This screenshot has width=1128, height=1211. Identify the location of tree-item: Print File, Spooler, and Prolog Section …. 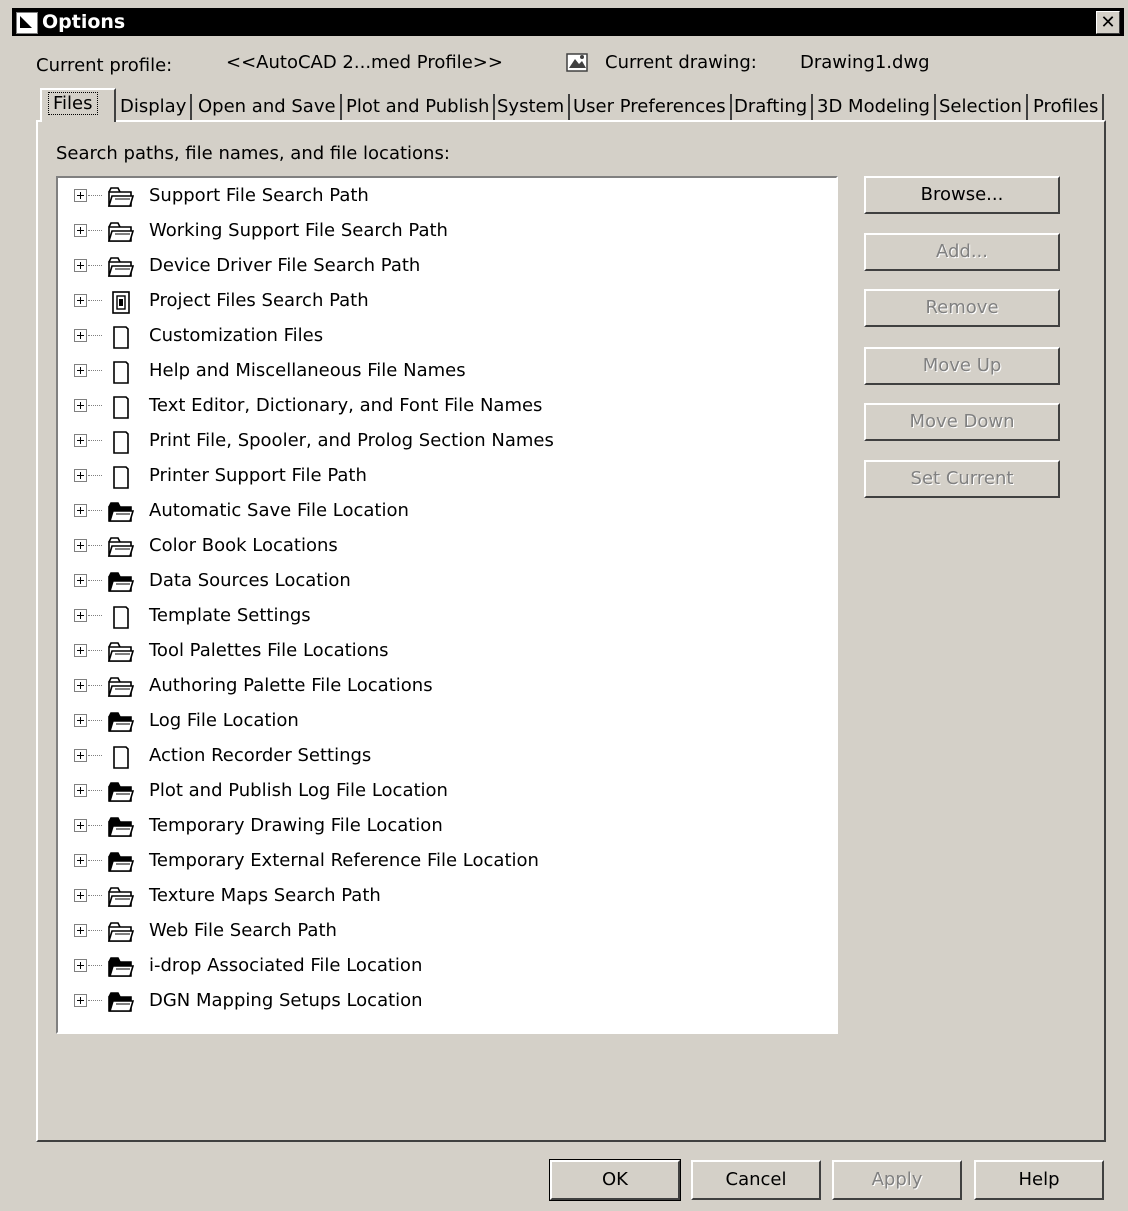
(443, 442).